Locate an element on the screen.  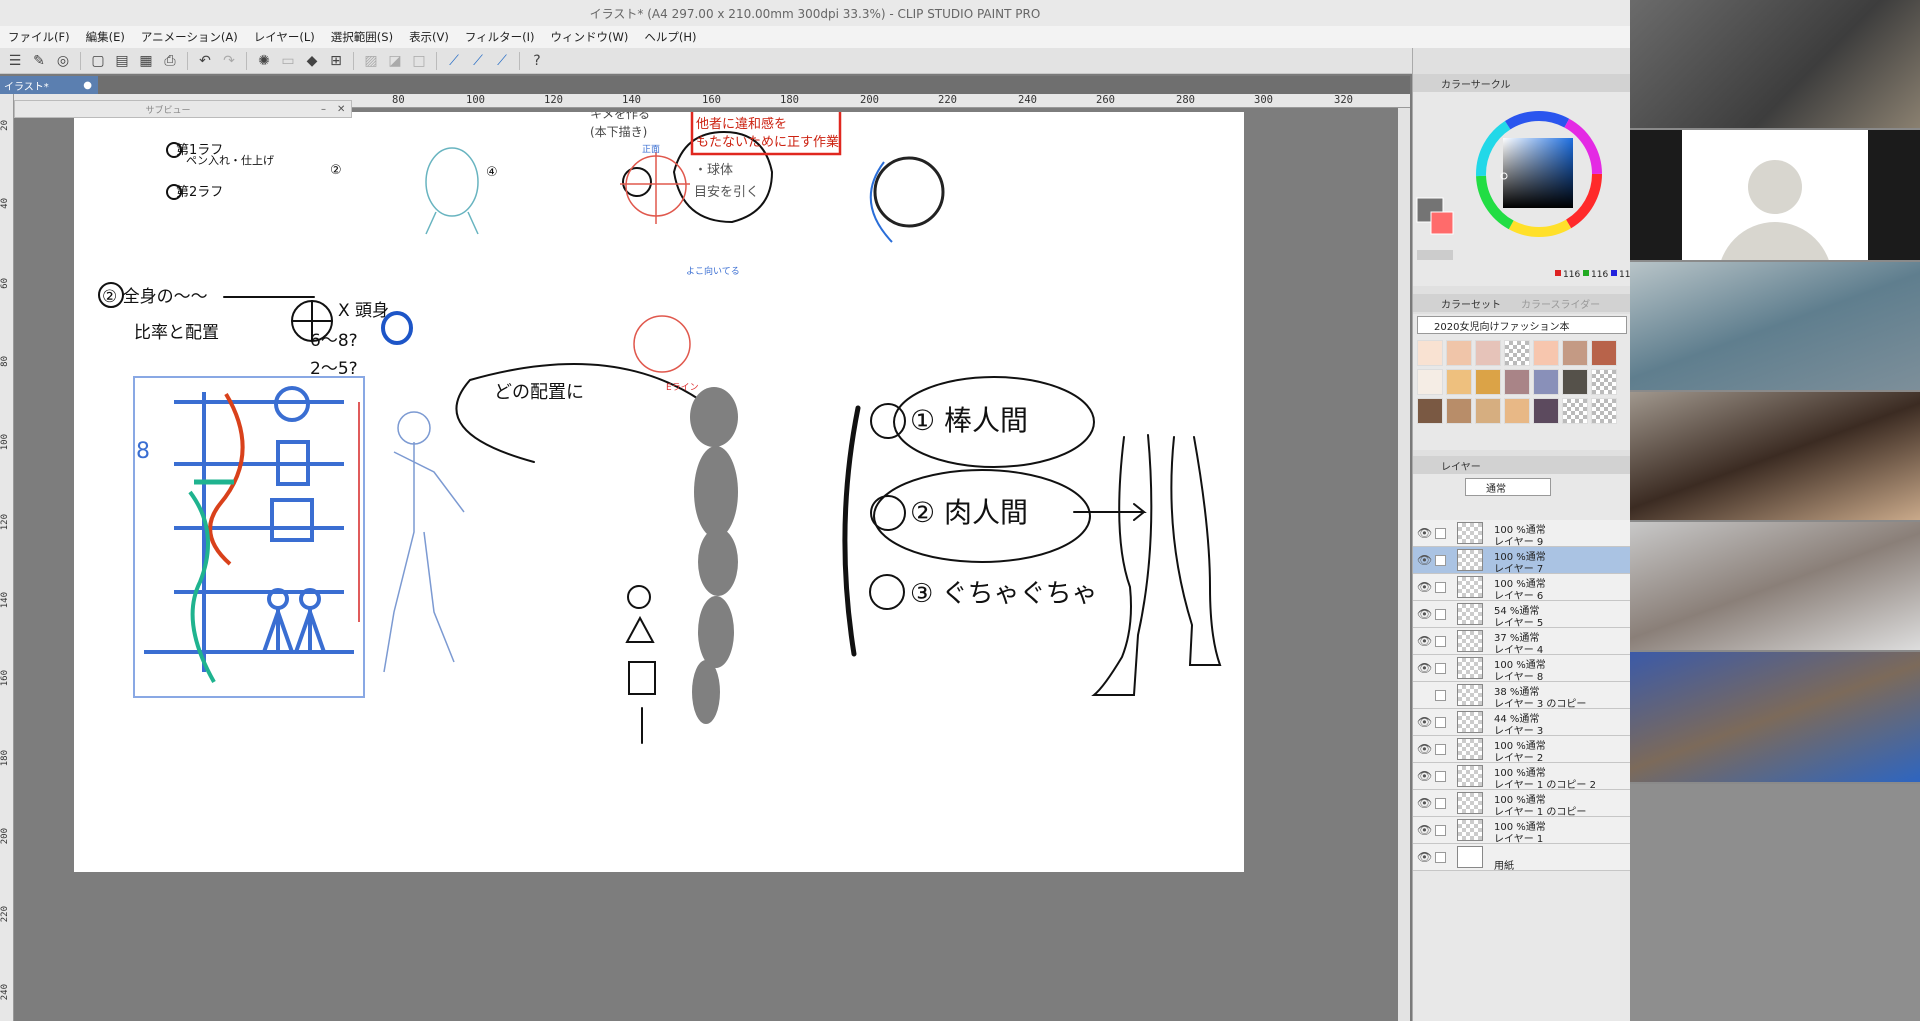
open-file-icon: ▤ is located at coordinates (122, 61).